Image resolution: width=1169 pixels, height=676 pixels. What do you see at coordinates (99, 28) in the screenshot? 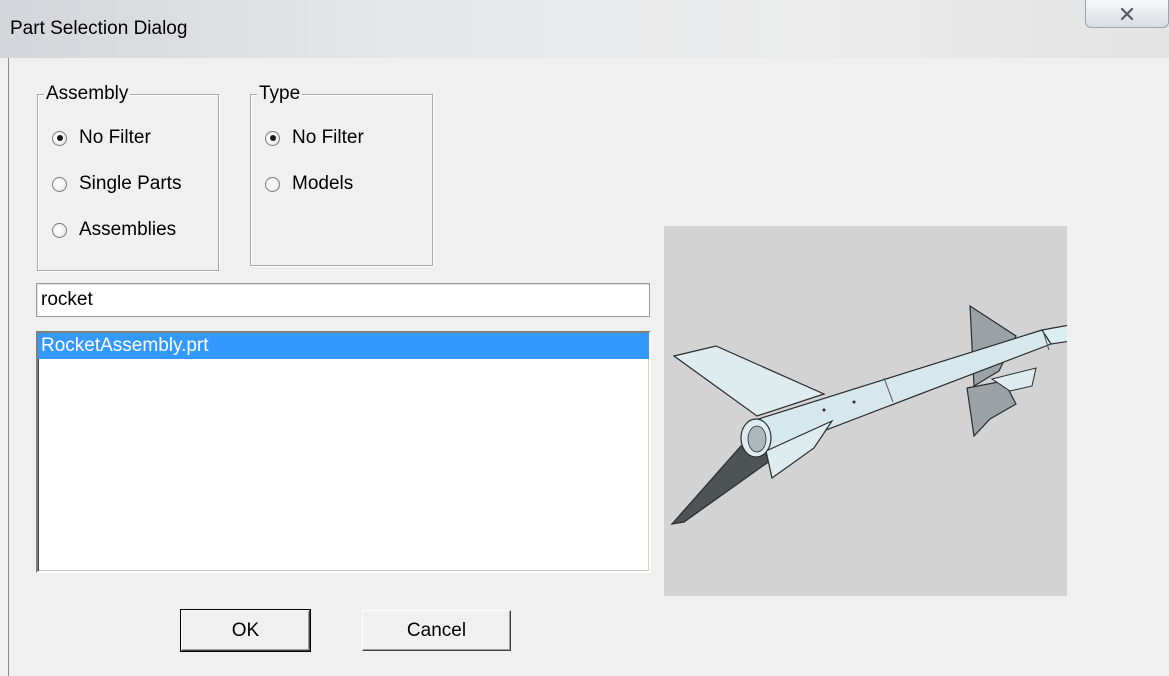
I see `window-title: Part Selection Dialog` at bounding box center [99, 28].